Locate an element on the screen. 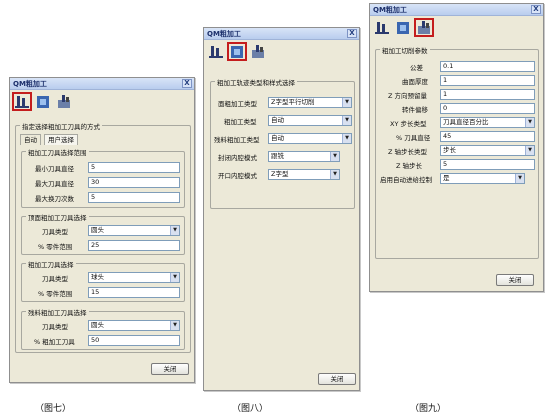  row-label: 曲面厚度 is located at coordinates (415, 82).